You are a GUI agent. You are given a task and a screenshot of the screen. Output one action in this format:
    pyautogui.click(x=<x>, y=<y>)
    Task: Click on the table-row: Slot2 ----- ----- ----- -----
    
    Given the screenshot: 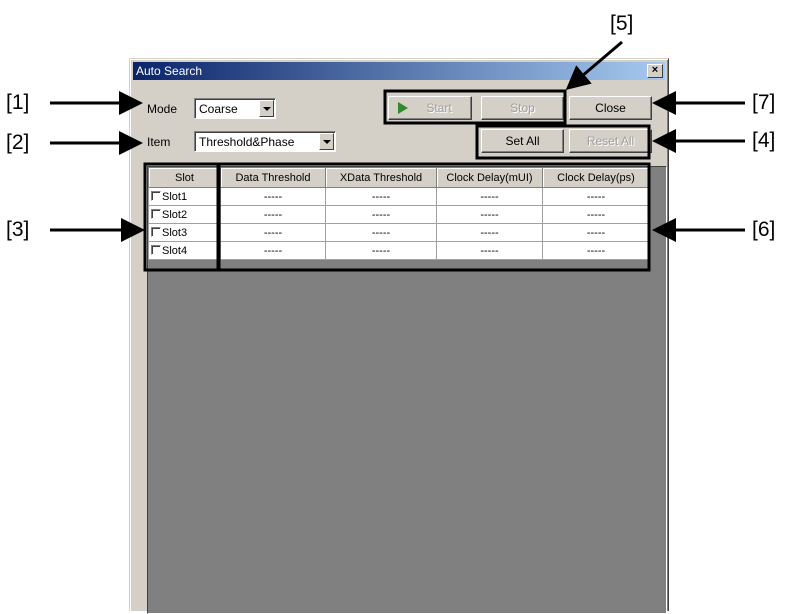 What is the action you would take?
    pyautogui.click(x=399, y=214)
    